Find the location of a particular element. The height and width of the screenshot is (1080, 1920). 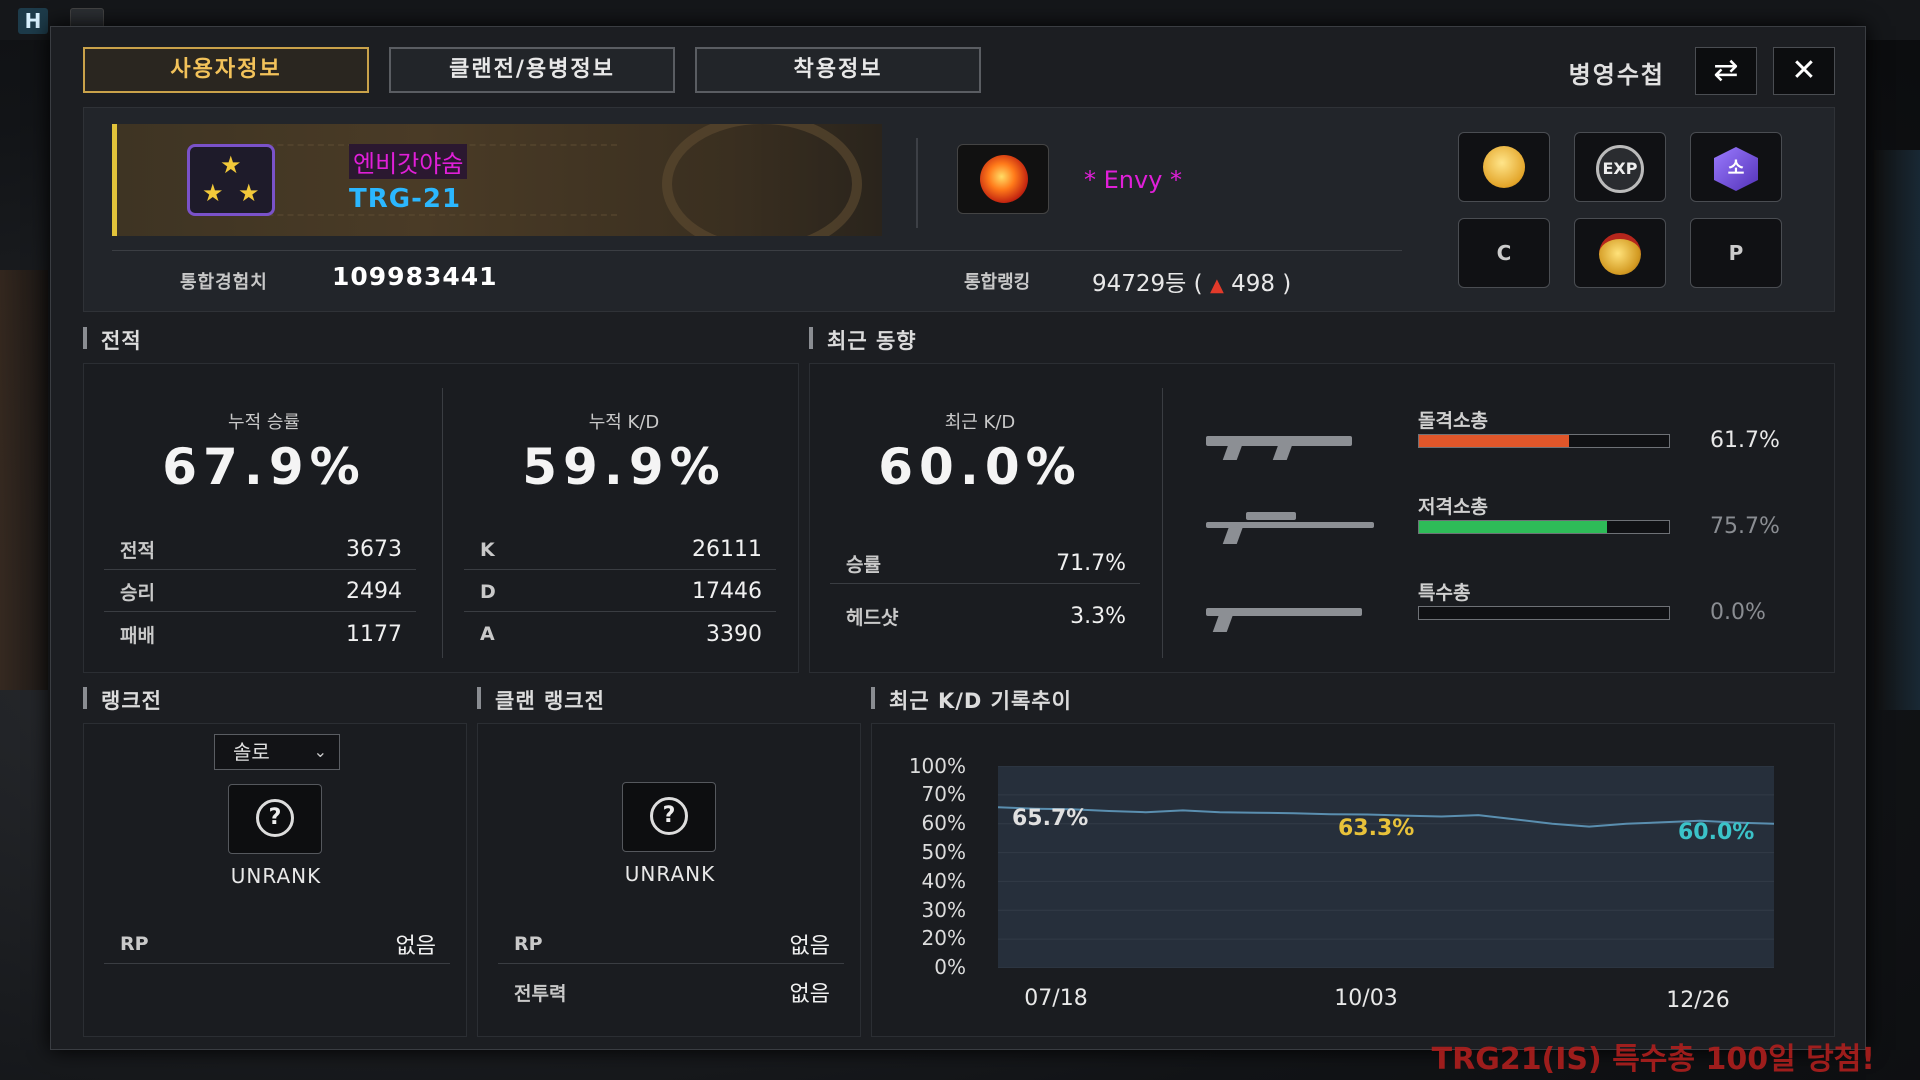

ranked-panel: 솔로 ⌄ ? UNRANK RP 없음 is located at coordinates (275, 880).